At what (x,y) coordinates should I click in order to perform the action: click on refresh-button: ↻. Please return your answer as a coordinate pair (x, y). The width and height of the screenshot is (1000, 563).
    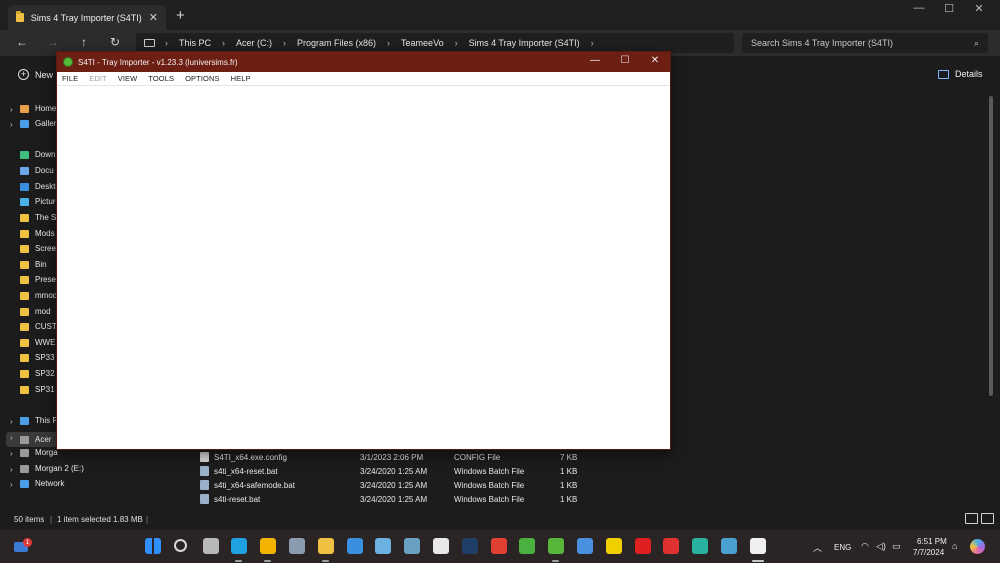
    Looking at the image, I should click on (115, 42).